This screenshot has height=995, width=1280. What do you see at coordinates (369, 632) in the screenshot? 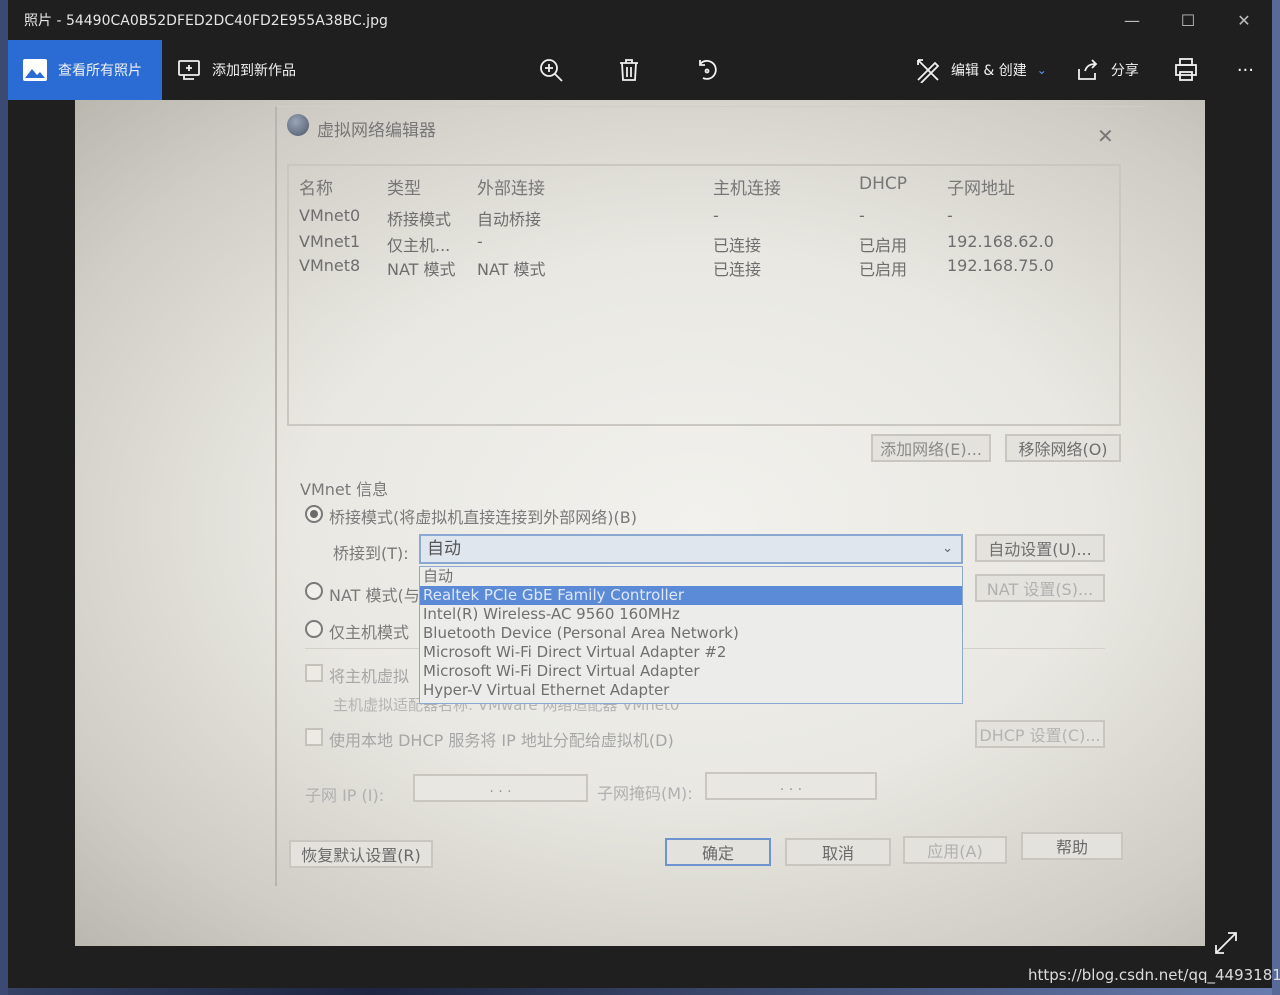
I see `host-only-label: 仅主机模式` at bounding box center [369, 632].